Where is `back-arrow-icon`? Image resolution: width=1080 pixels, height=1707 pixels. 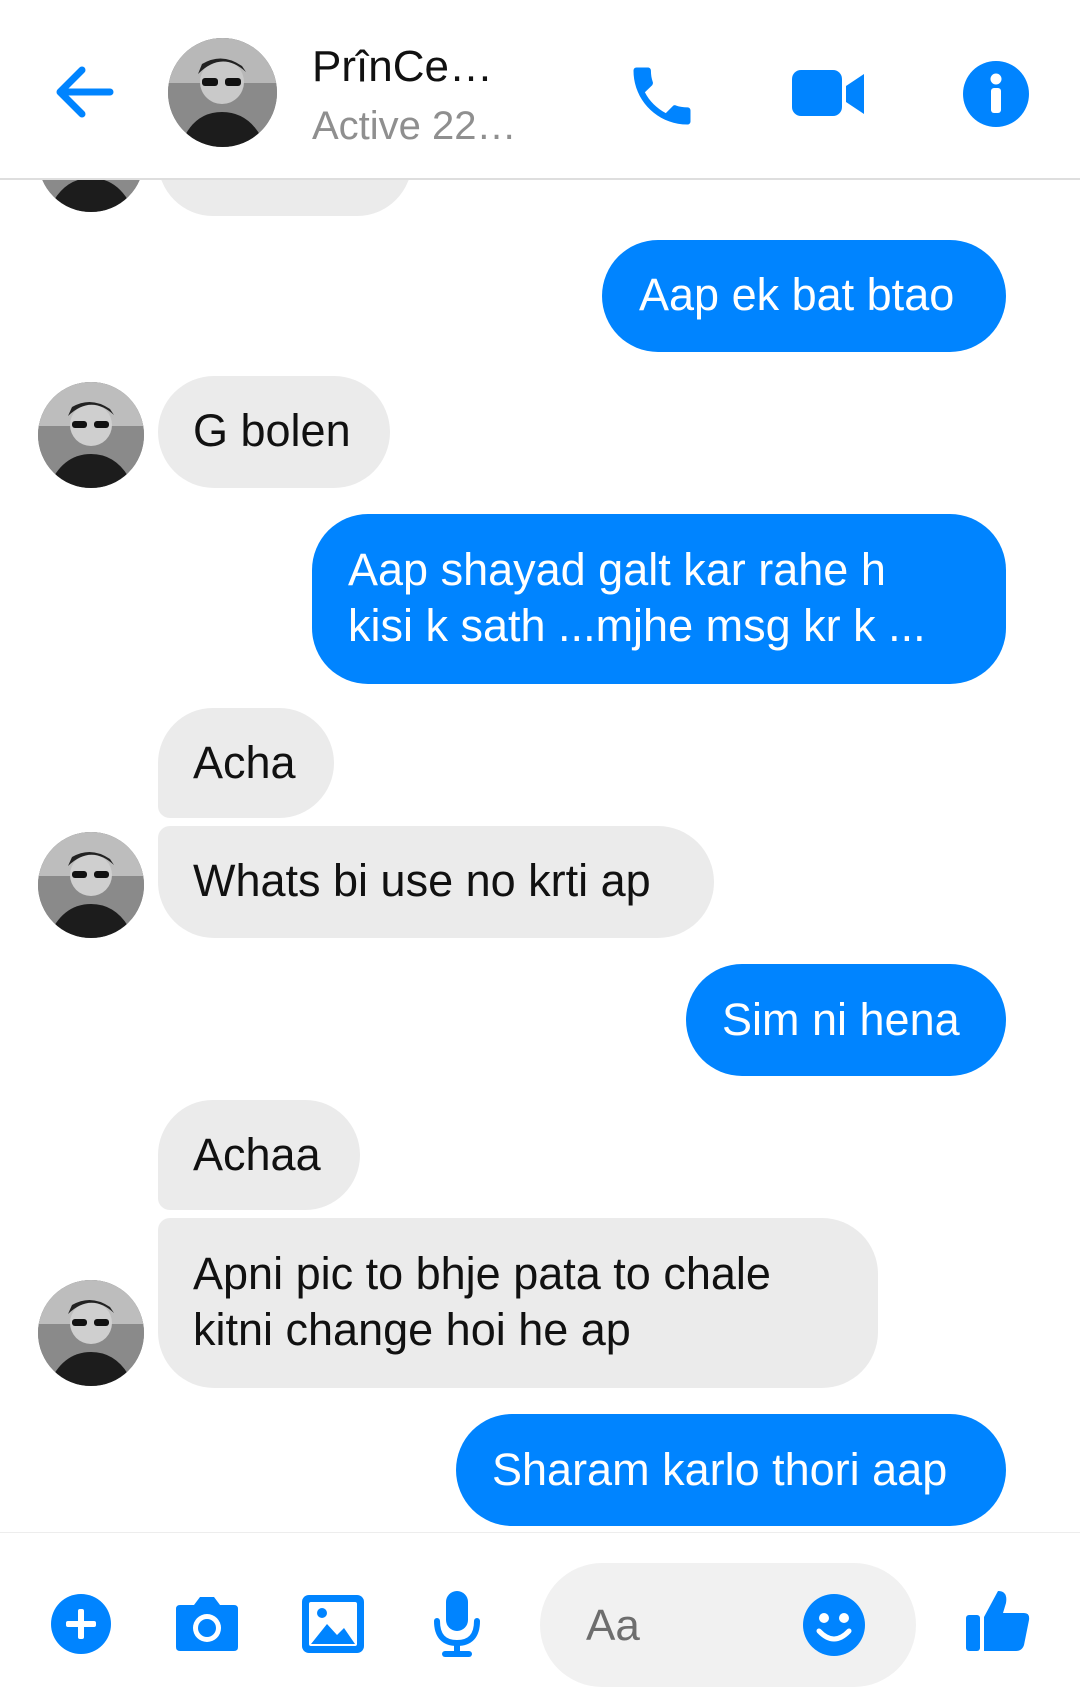 back-arrow-icon is located at coordinates (85, 92).